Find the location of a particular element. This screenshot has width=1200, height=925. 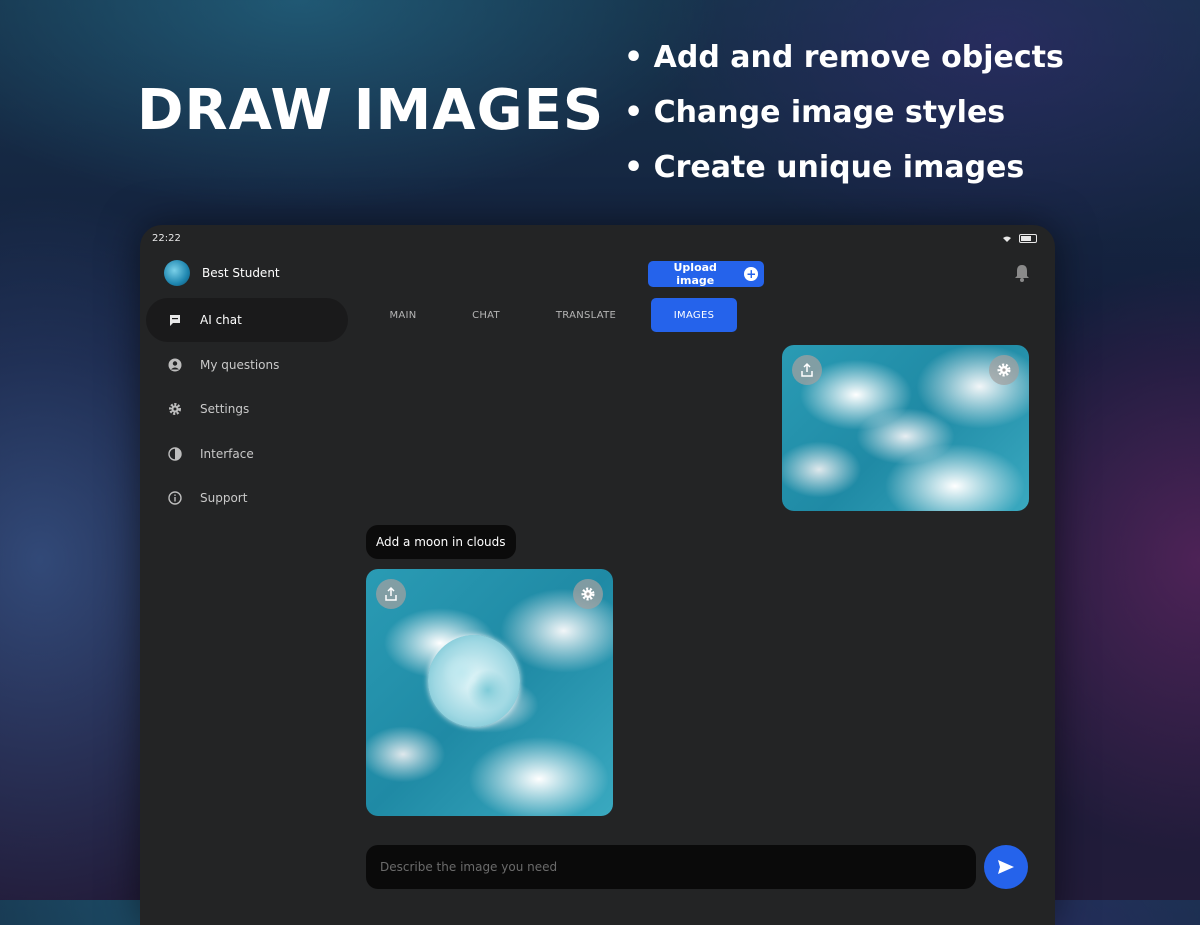

feature-item: Change image styles is located at coordinates (844, 118).